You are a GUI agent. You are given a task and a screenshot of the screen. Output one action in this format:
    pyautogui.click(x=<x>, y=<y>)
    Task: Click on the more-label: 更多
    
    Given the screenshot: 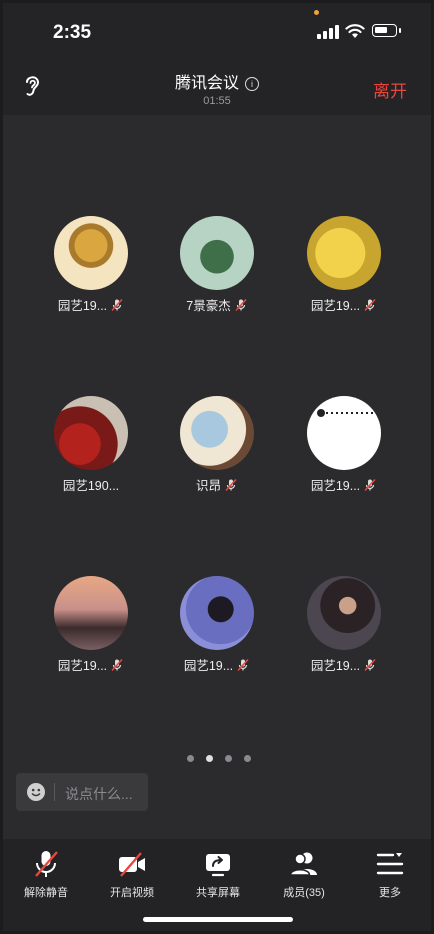 What is the action you would take?
    pyautogui.click(x=390, y=893)
    